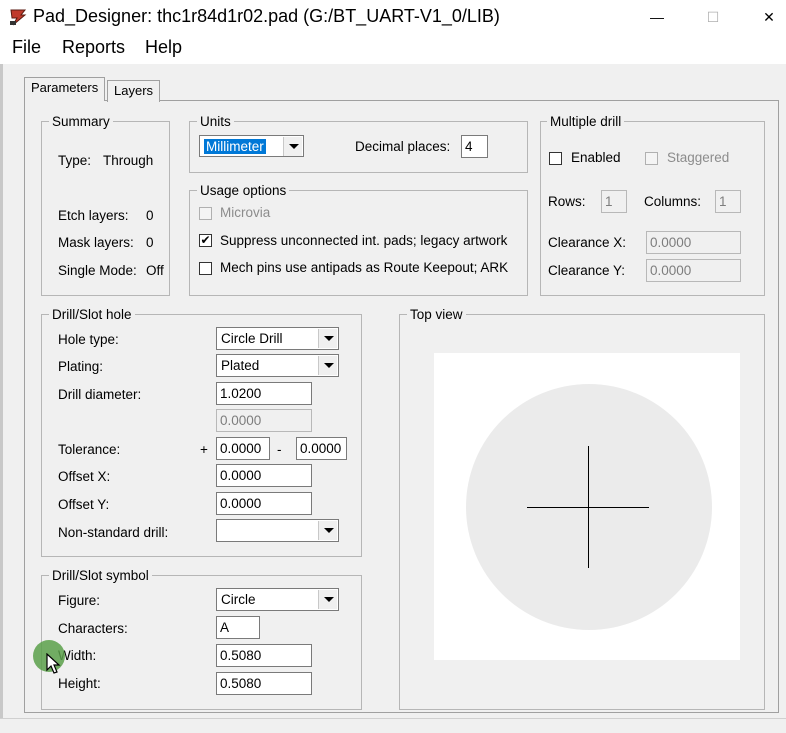  What do you see at coordinates (96, 242) in the screenshot?
I see `summary-mask-label: Mask layers:` at bounding box center [96, 242].